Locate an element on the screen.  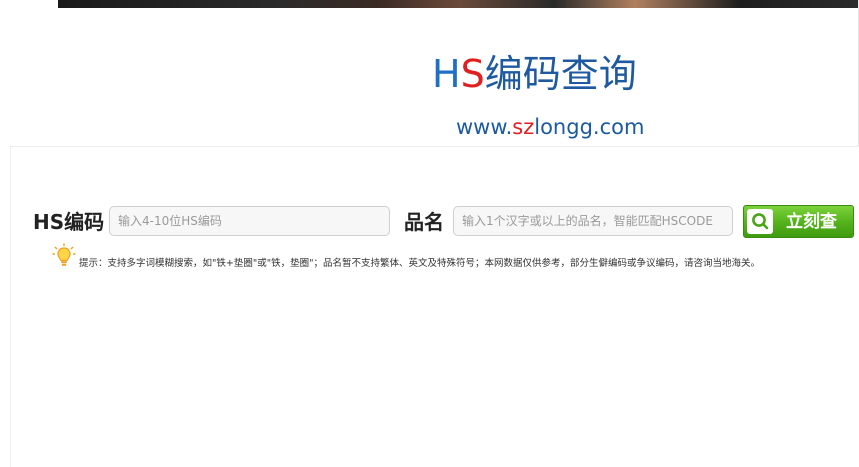
lightbulb-icon is located at coordinates (64, 254).